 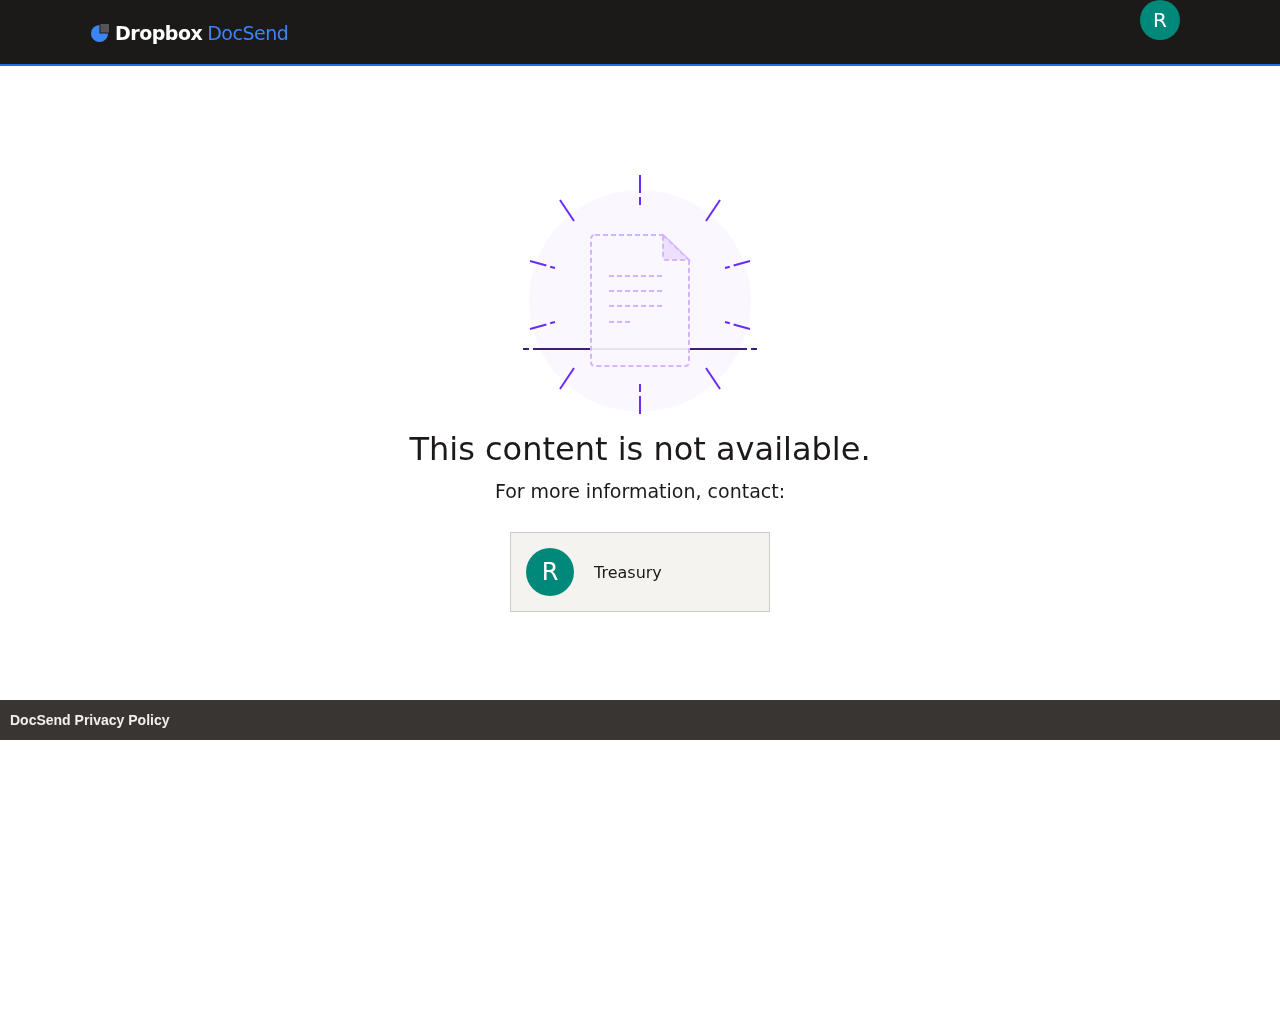 I want to click on privacy-policy-link: DocSend Privacy Policy, so click(x=90, y=720).